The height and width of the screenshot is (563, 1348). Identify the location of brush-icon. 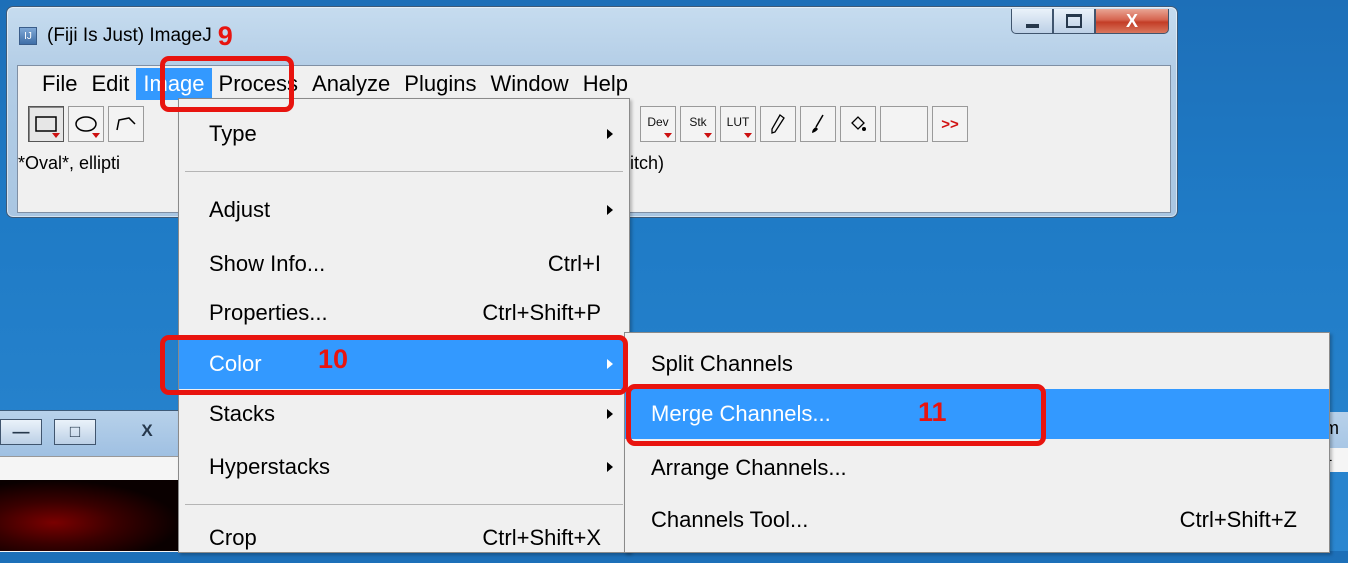
(818, 123).